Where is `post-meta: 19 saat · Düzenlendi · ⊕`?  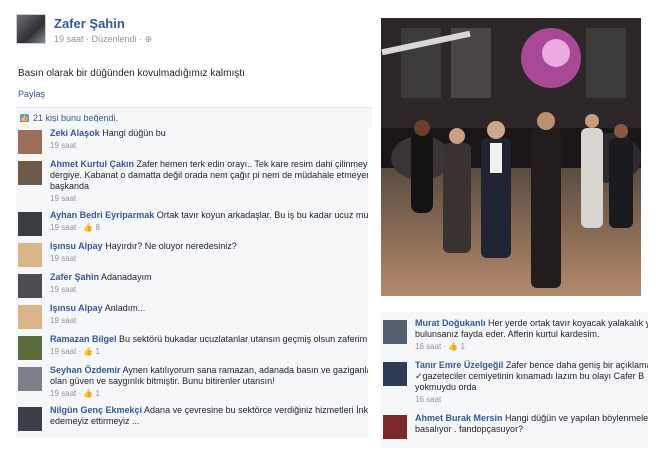
post-meta: 19 saat · Düzenlendi · ⊕ is located at coordinates (103, 39).